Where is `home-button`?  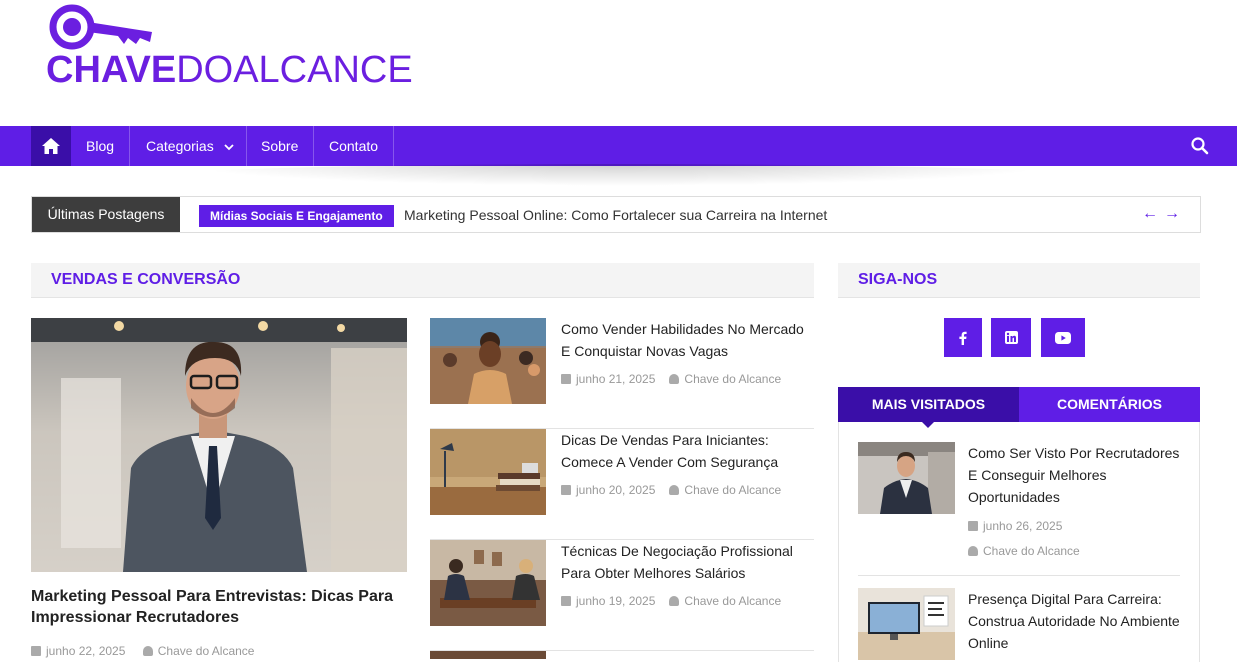
home-button is located at coordinates (51, 146).